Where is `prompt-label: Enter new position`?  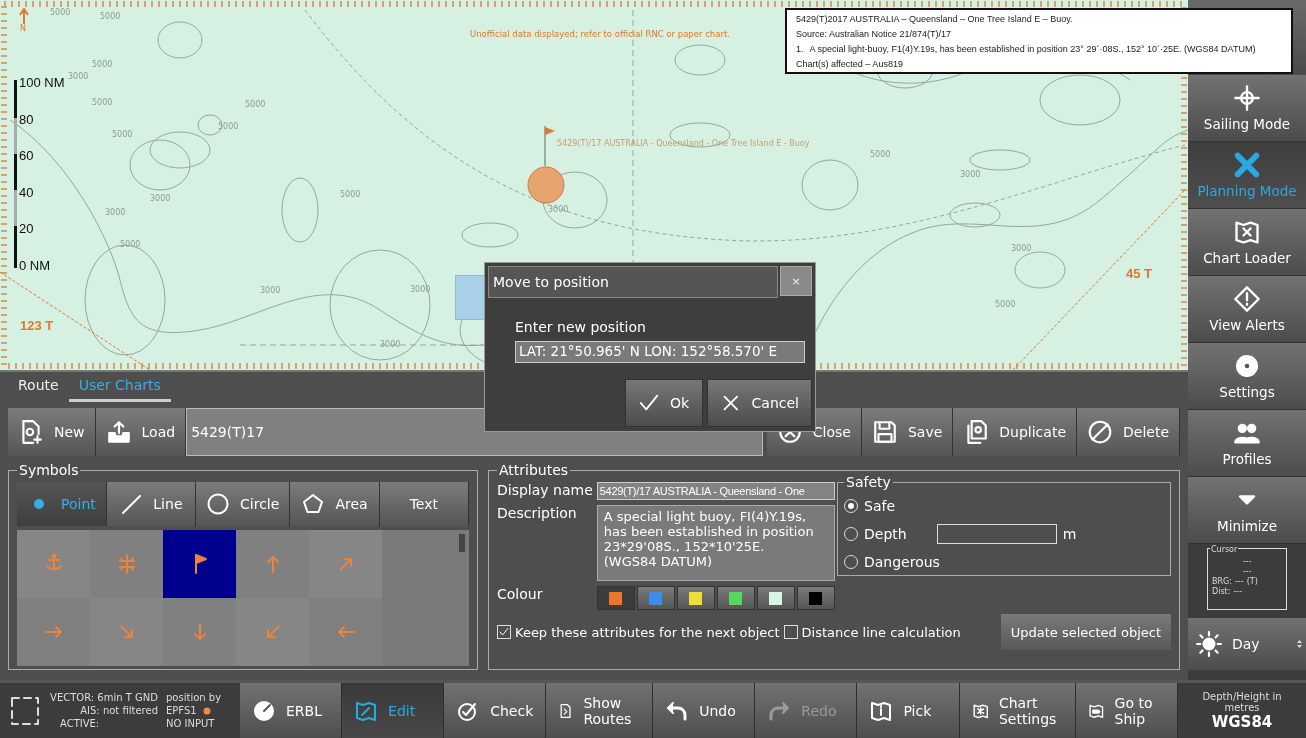 prompt-label: Enter new position is located at coordinates (580, 327).